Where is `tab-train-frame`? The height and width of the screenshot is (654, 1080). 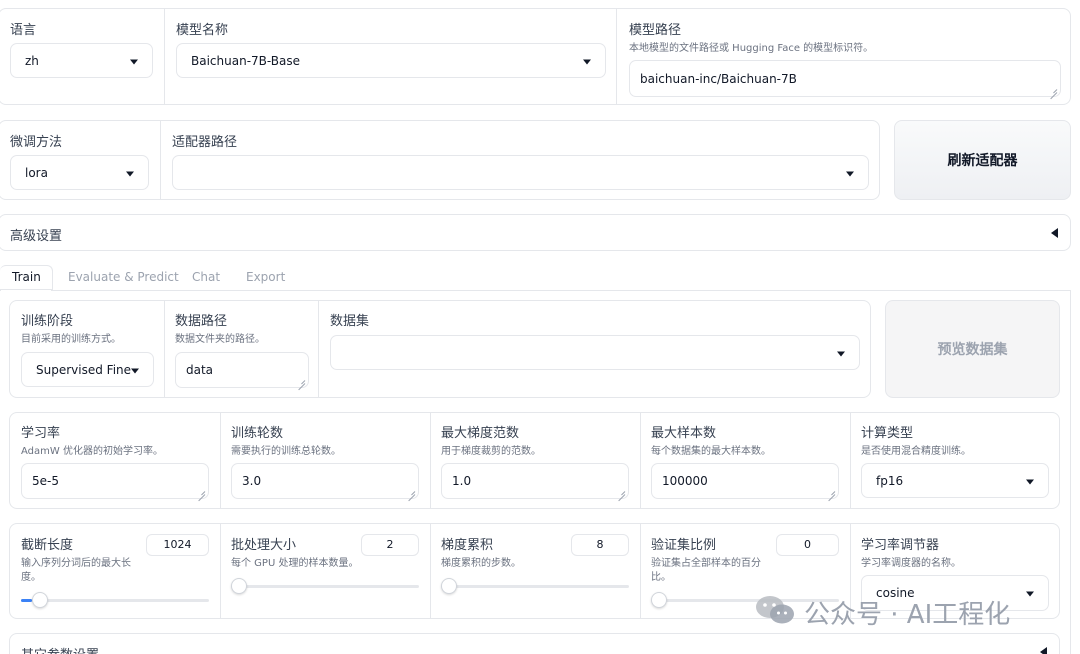 tab-train-frame is located at coordinates (26, 278).